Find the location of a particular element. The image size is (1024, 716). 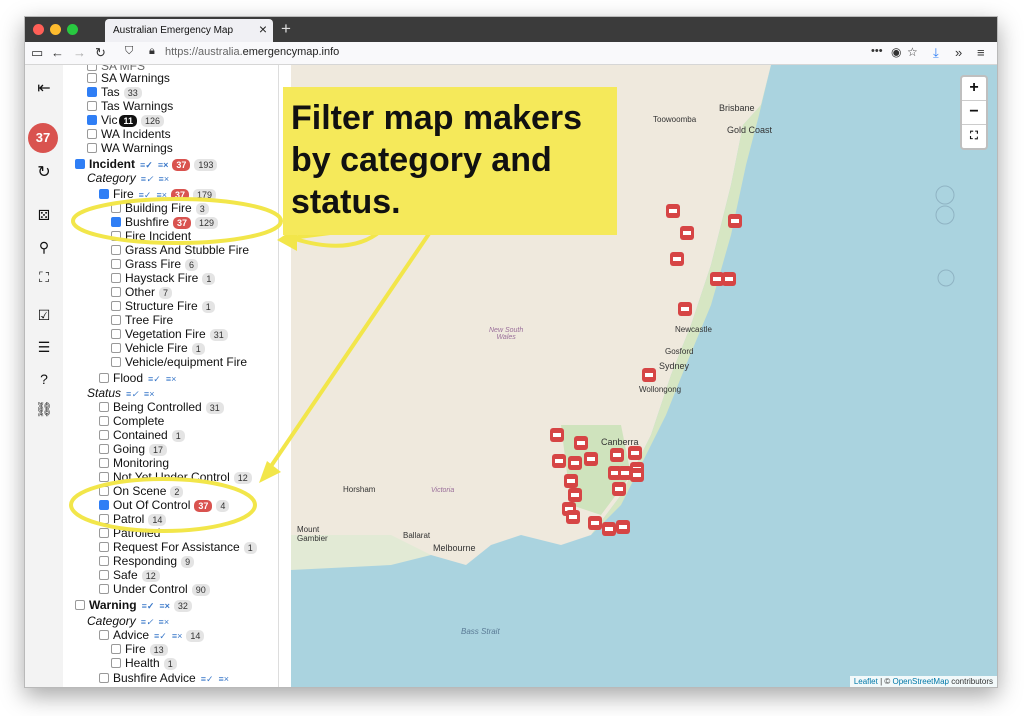

list-item: Grass Fire 6 is located at coordinates (155, 264).